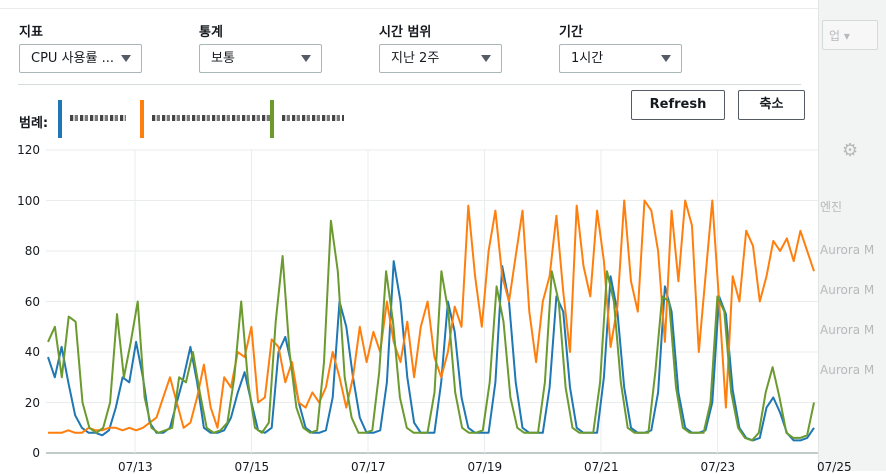 The width and height of the screenshot is (886, 474). Describe the element at coordinates (831, 207) in the screenshot. I see `background-column-header: 엔진` at that location.